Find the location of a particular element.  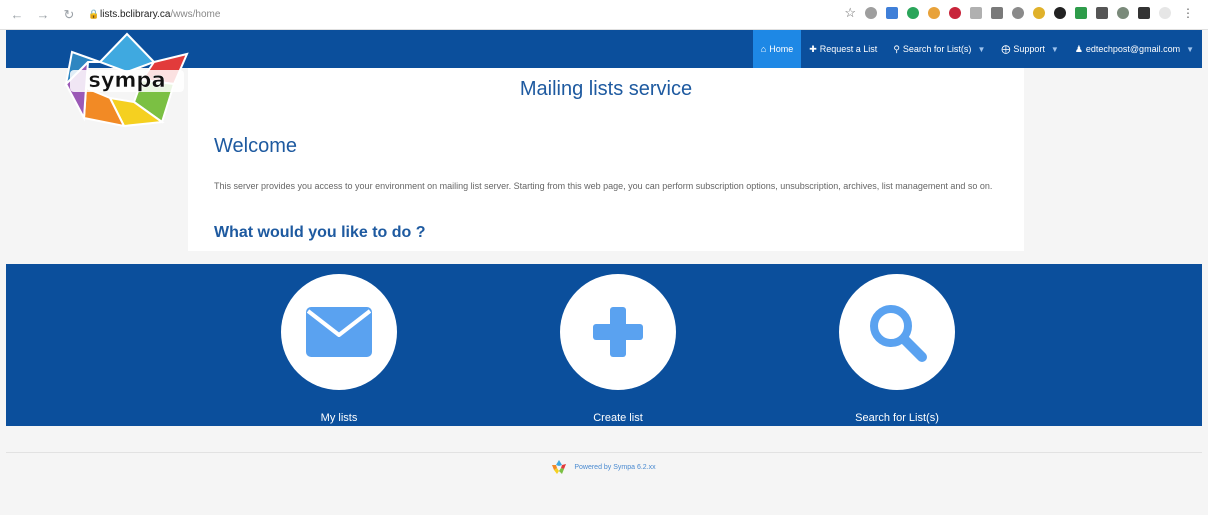

actions-heading: What would you like to do ? is located at coordinates (320, 232).